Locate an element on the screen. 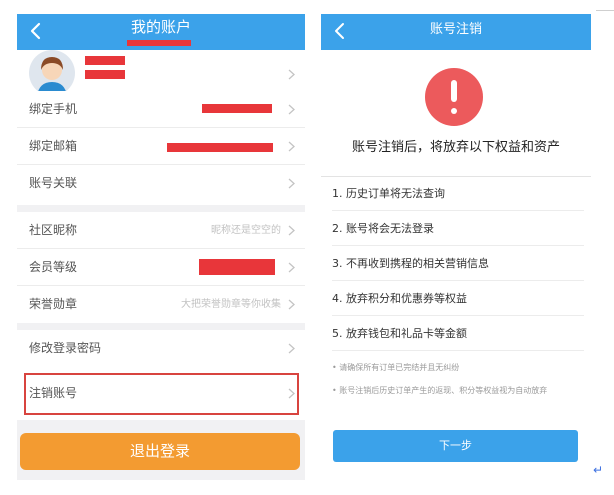 This screenshot has width=614, height=495. row-bind-email: 绑定邮箱 is located at coordinates (161, 146).